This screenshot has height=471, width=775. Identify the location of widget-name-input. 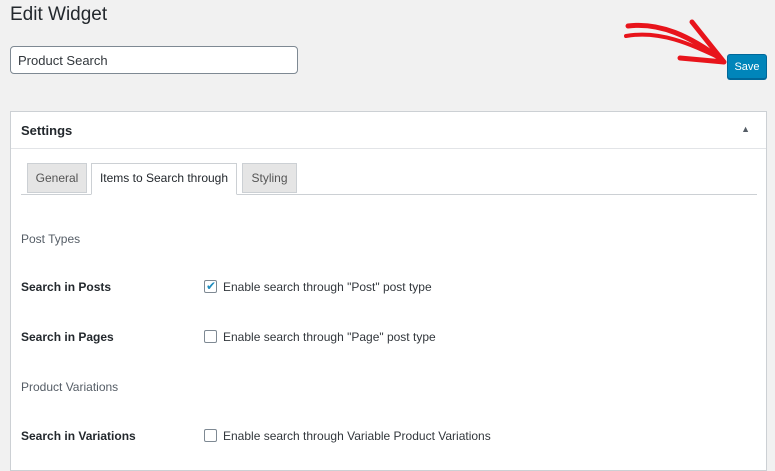
(154, 60).